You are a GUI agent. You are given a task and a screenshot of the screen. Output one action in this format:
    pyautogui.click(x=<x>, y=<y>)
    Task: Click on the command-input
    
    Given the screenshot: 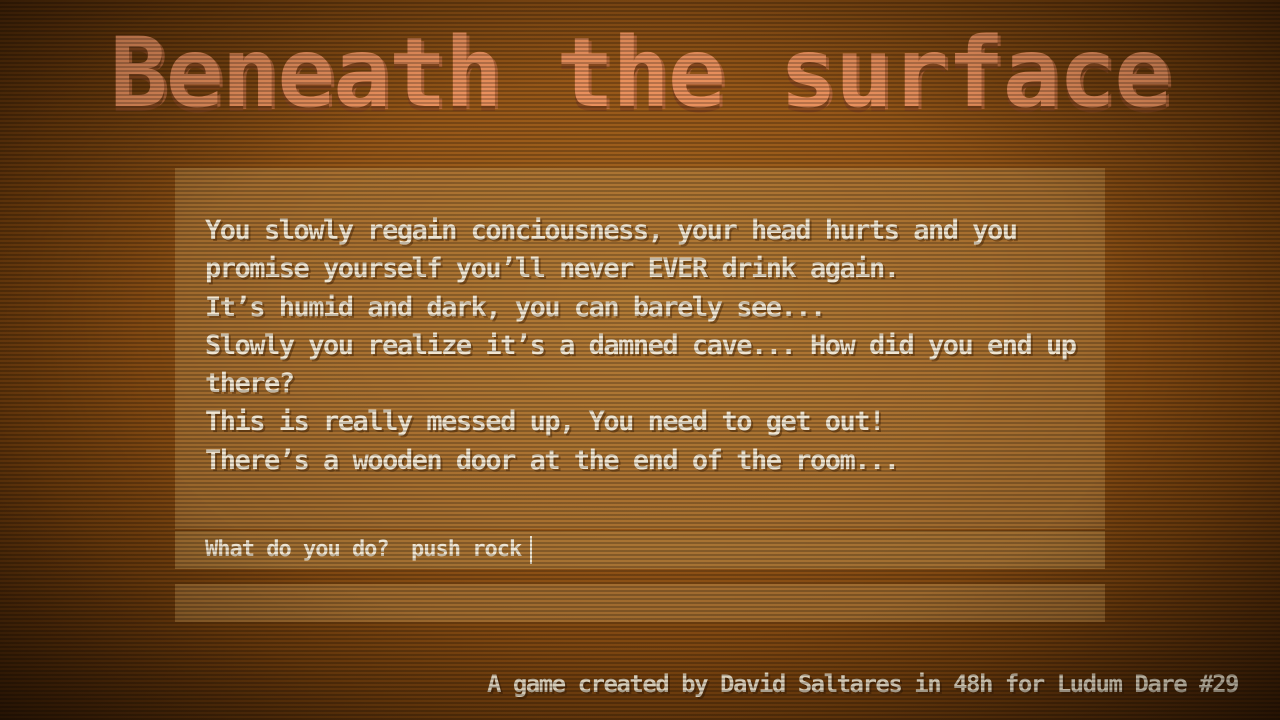 What is the action you would take?
    pyautogui.click(x=661, y=550)
    